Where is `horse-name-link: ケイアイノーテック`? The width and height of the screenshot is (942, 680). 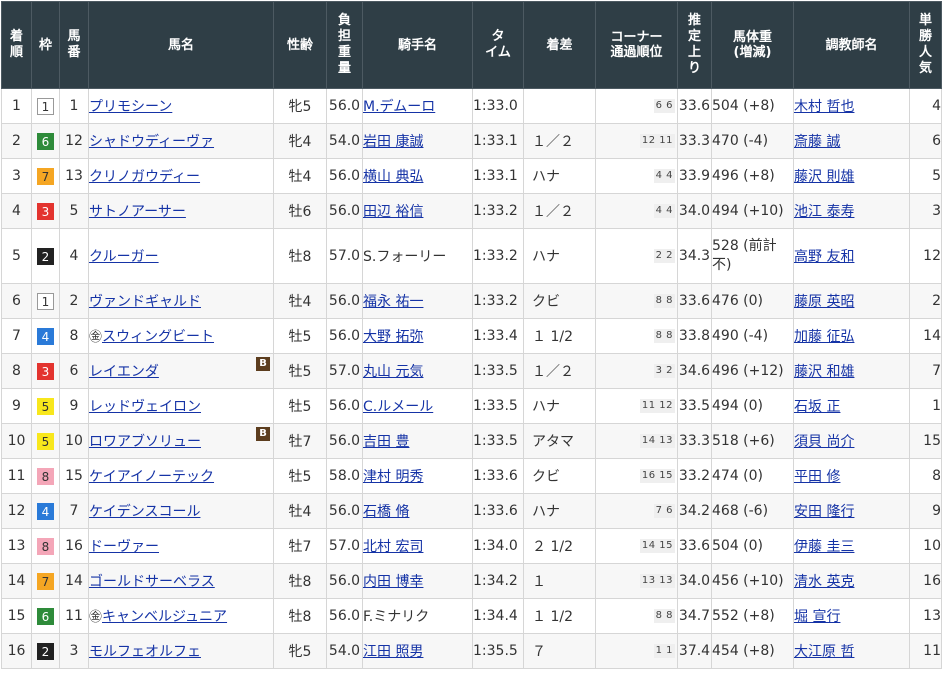
horse-name-link: ケイアイノーテック is located at coordinates (152, 477).